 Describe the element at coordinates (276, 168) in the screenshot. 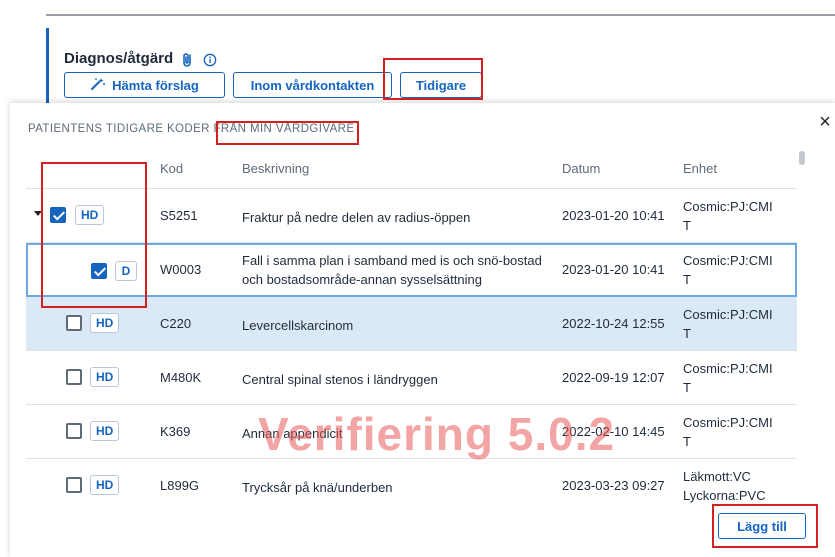

I see `header-description: Beskrivning` at that location.